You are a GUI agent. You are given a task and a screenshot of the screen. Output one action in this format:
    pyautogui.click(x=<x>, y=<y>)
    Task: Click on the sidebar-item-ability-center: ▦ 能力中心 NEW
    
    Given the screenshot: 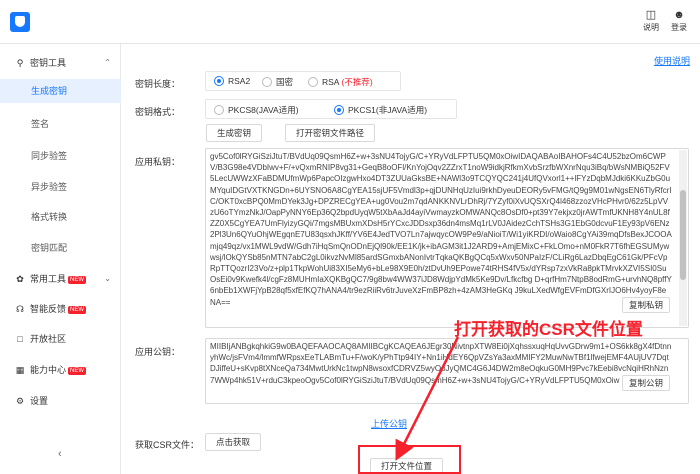 What is the action you would take?
    pyautogui.click(x=60, y=370)
    